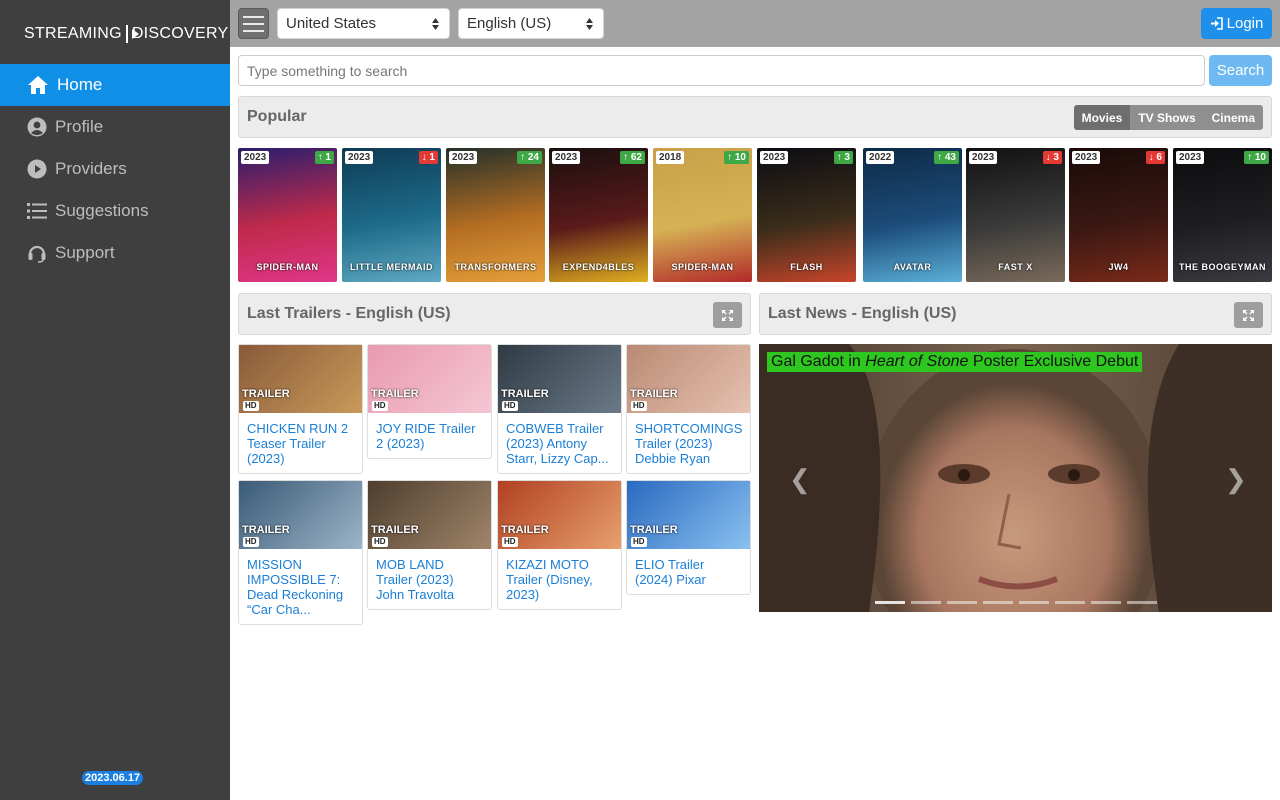  I want to click on search-input: Type something to search, so click(721, 70).